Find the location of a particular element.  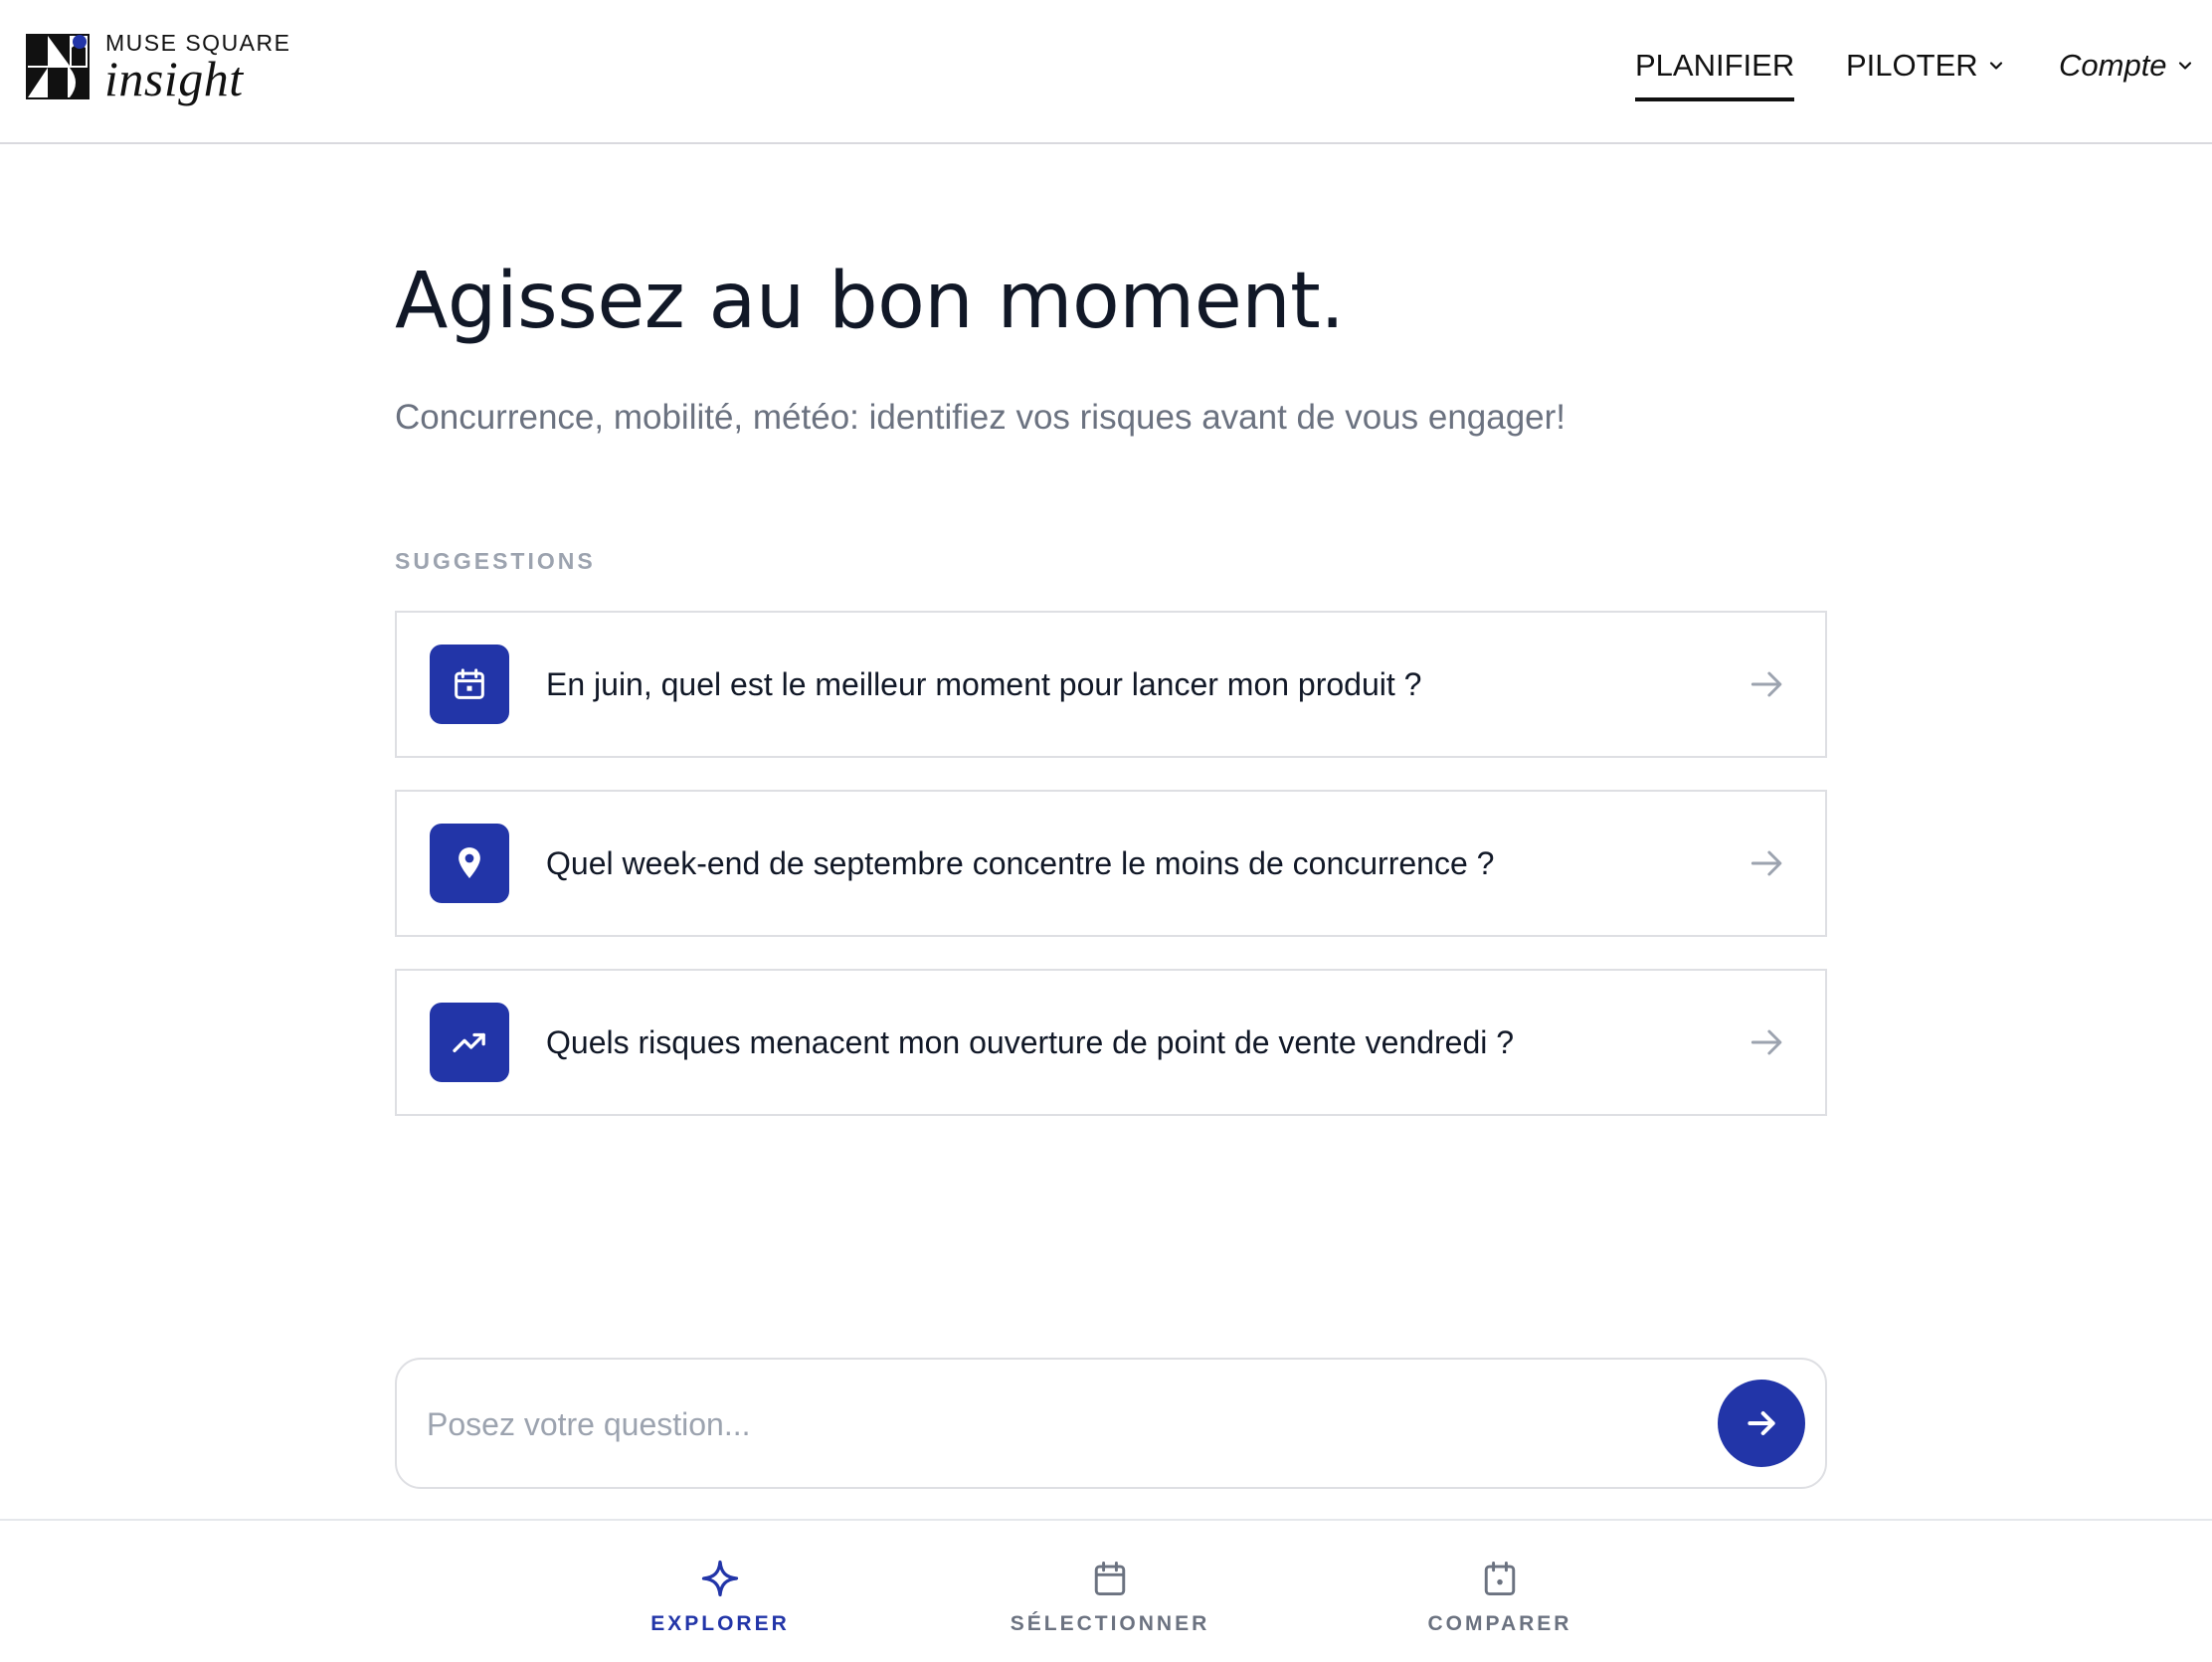

tab-selectionner-label: SÉLECTIONNER is located at coordinates (1110, 1623).